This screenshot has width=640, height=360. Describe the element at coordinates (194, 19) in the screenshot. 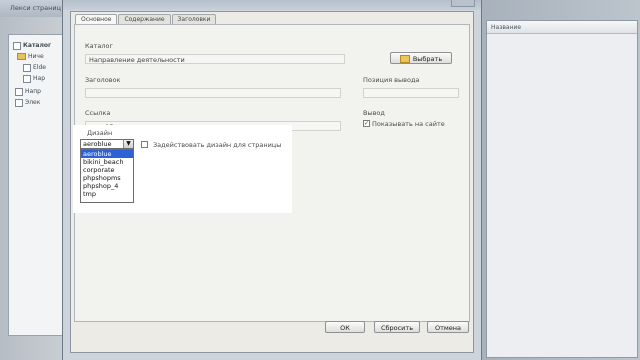

I see `tab-headings: Заголовки` at that location.